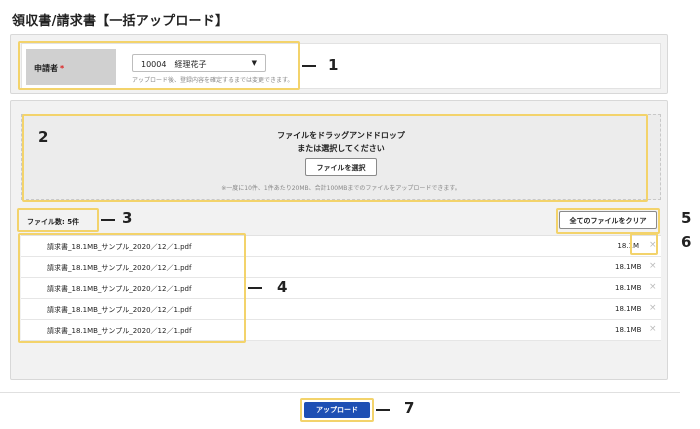 This screenshot has width=700, height=429. Describe the element at coordinates (58, 220) in the screenshot. I see `highlight-file-count` at that location.